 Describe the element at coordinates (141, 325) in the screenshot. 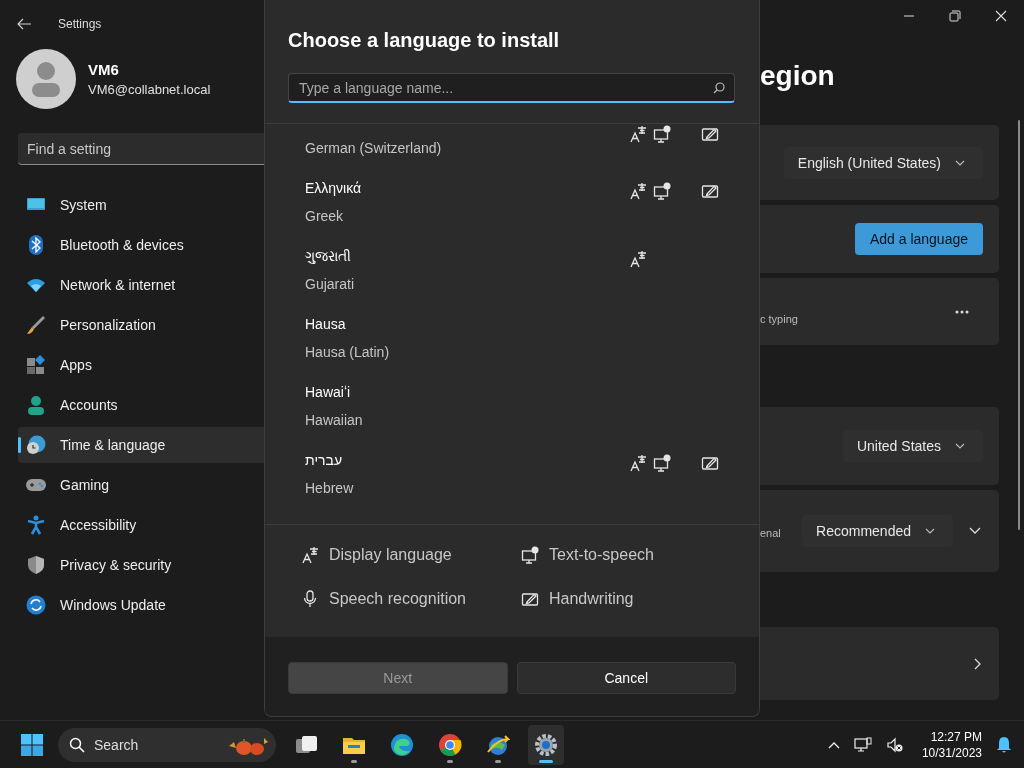

I see `nav-item: Personalization` at that location.